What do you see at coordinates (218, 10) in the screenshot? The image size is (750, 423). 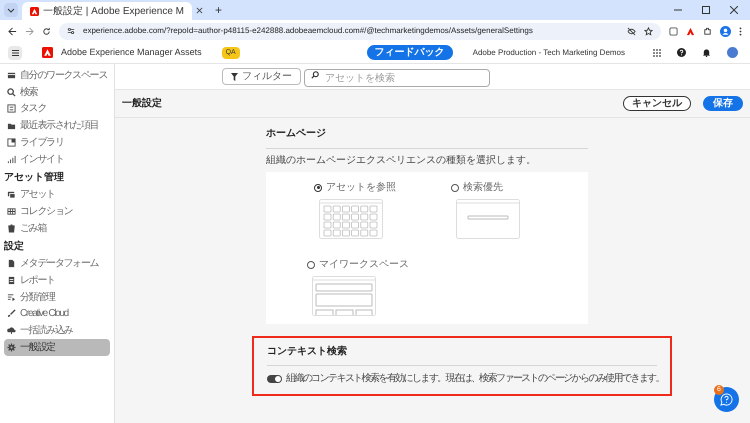 I see `new-tab-button: +` at bounding box center [218, 10].